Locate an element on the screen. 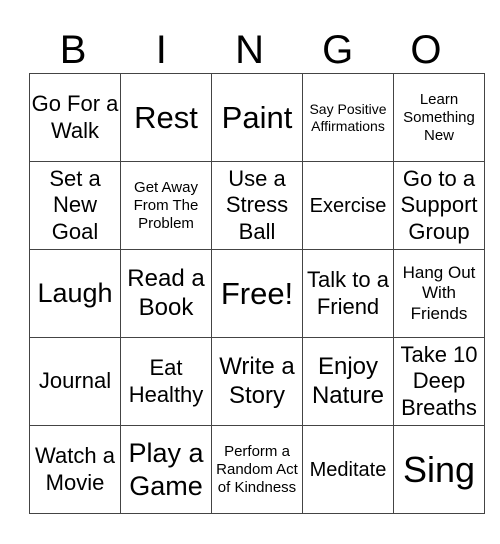 The image size is (500, 544). header-letter-b: B is located at coordinates (73, 50).